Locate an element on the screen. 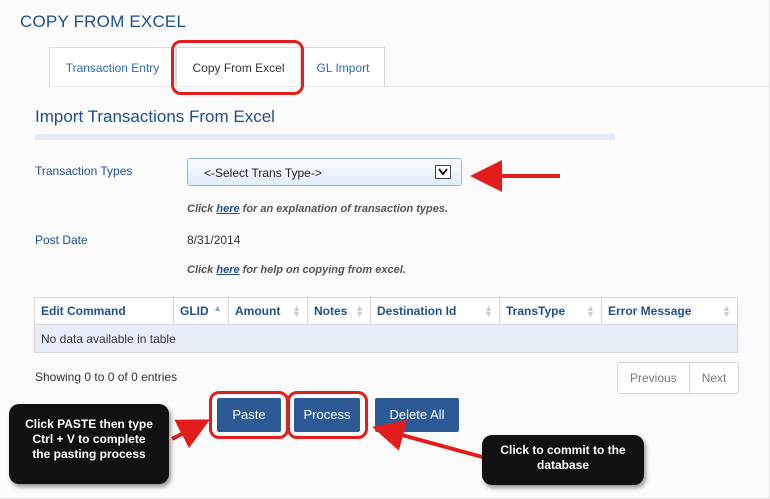 Image resolution: width=770 pixels, height=499 pixels. callout-line: Click to commit to the is located at coordinates (563, 450).